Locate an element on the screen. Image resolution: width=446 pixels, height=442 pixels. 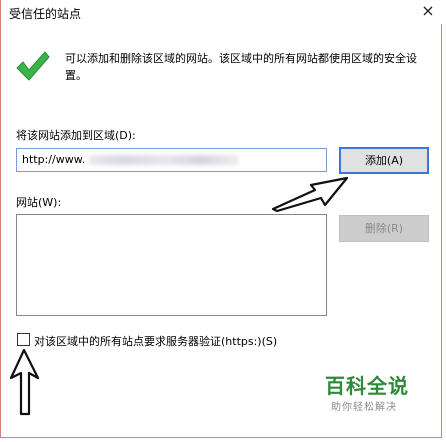
add-site-label: 将该网站添加到区域(D): is located at coordinates (76, 135).